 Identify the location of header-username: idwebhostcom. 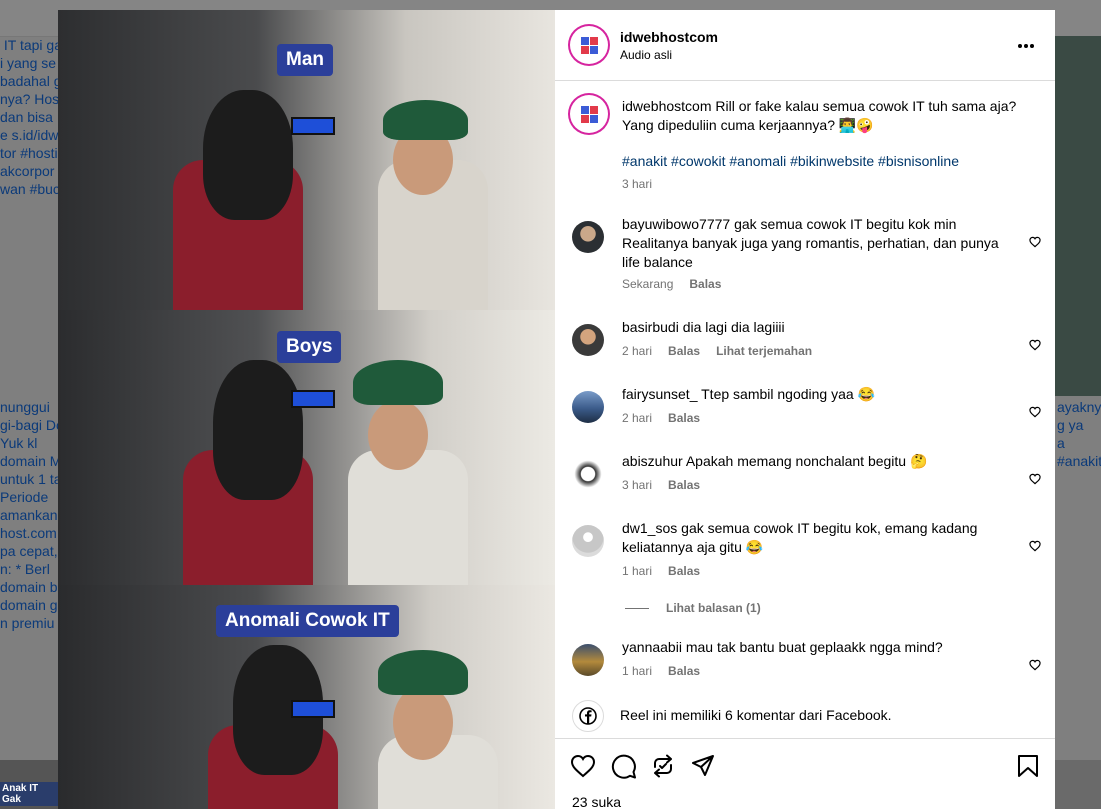
(669, 37).